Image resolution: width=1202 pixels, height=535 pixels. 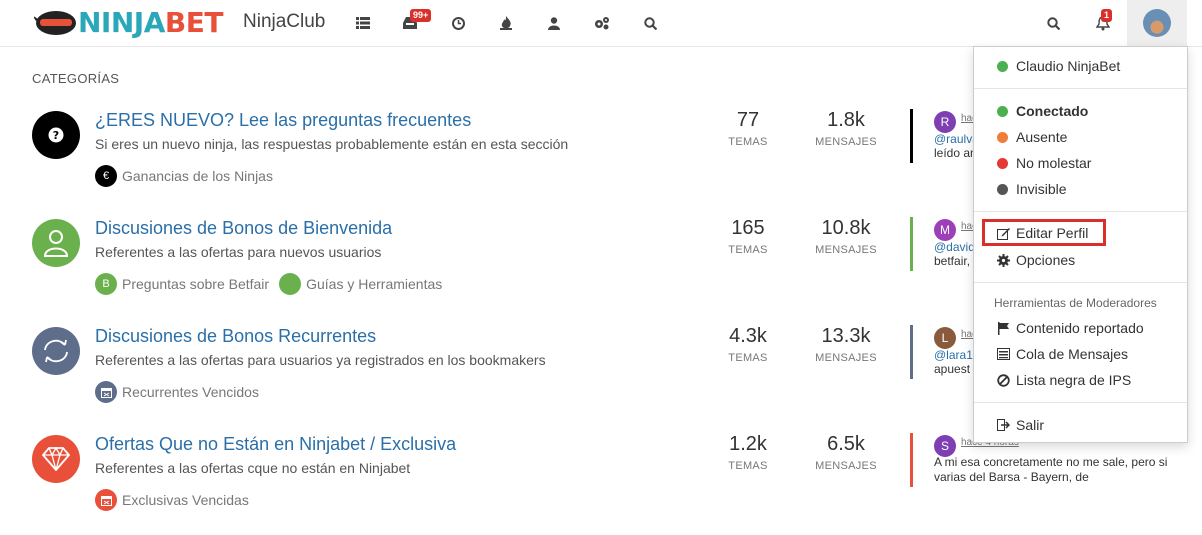 I want to click on subcategory-link: € Ganancias de los Ninjas, so click(x=184, y=176).